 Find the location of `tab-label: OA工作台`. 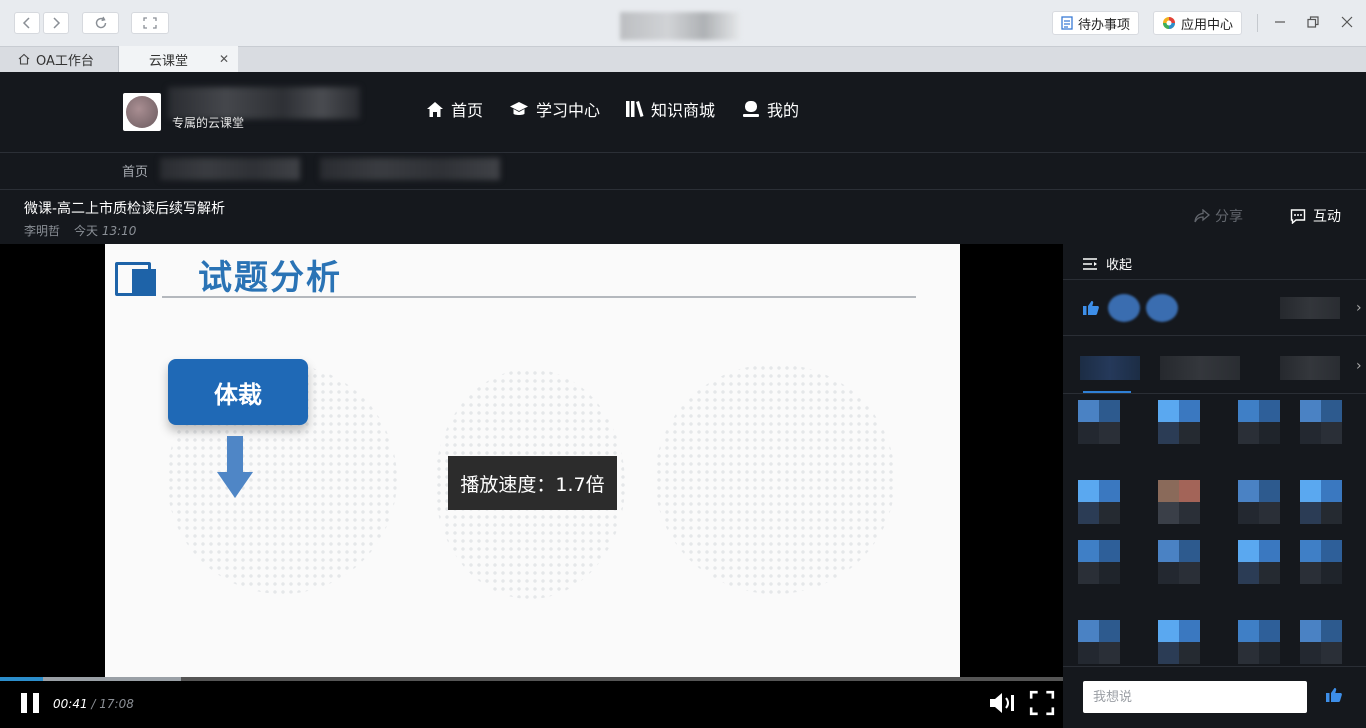

tab-label: OA工作台 is located at coordinates (65, 61).